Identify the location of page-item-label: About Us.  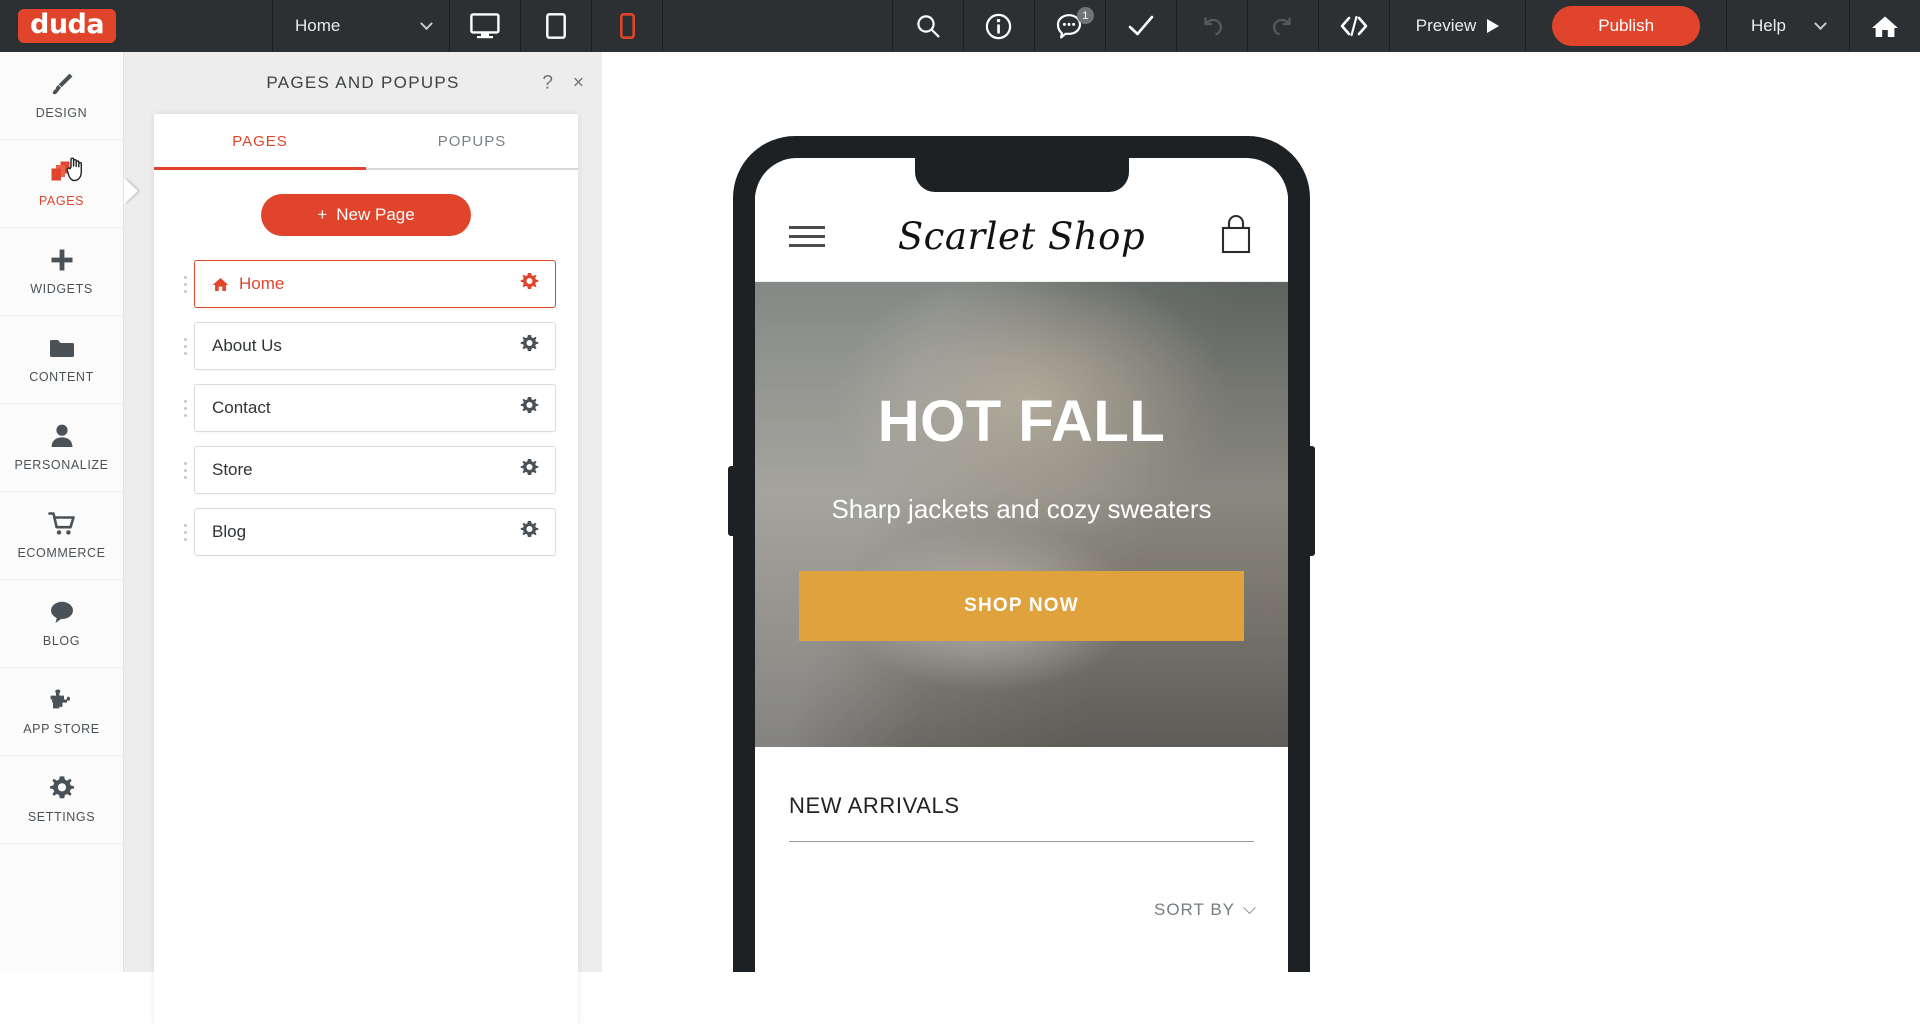
(247, 345).